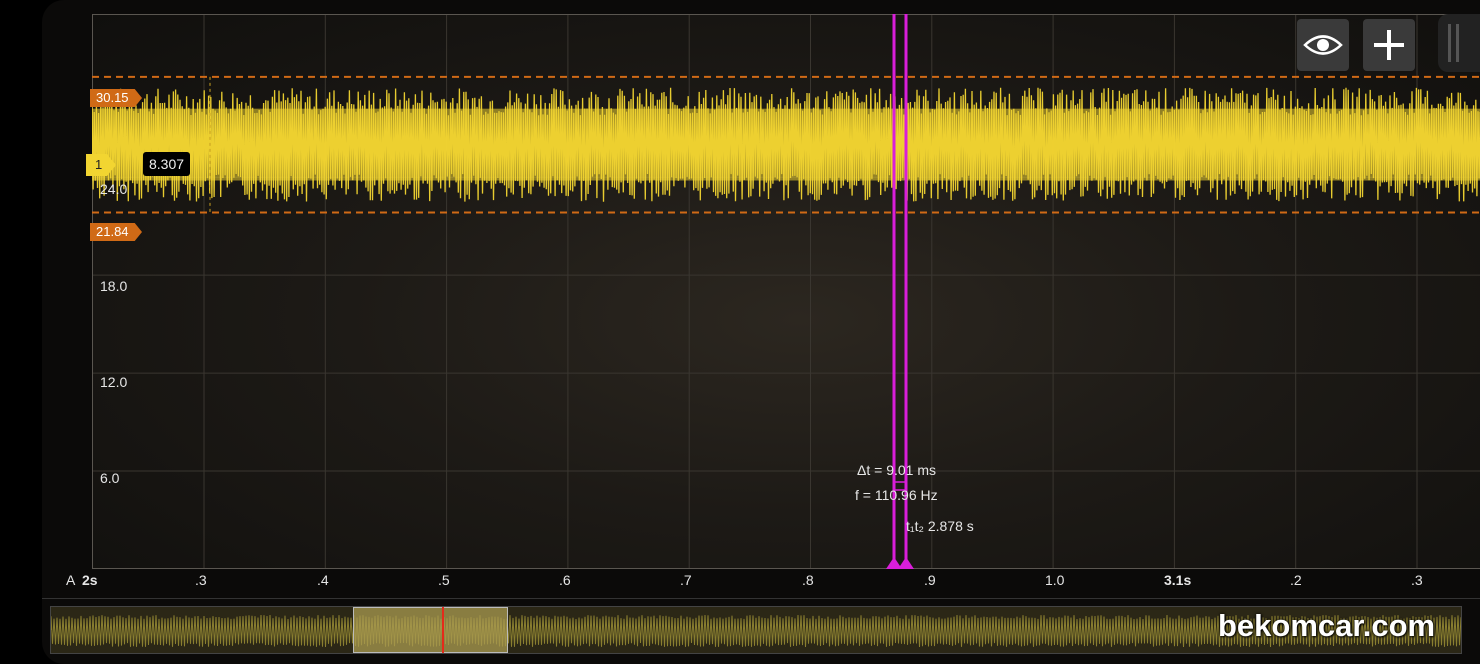  I want to click on frequency-readout: f = 110.96 Hz, so click(896, 495).